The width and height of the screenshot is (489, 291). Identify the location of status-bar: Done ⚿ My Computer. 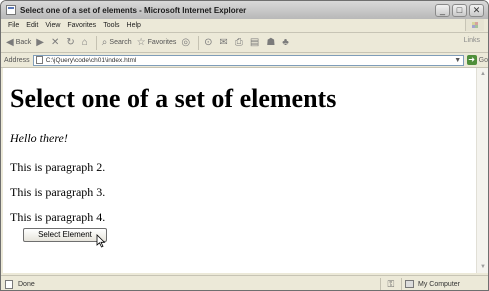
(244, 282).